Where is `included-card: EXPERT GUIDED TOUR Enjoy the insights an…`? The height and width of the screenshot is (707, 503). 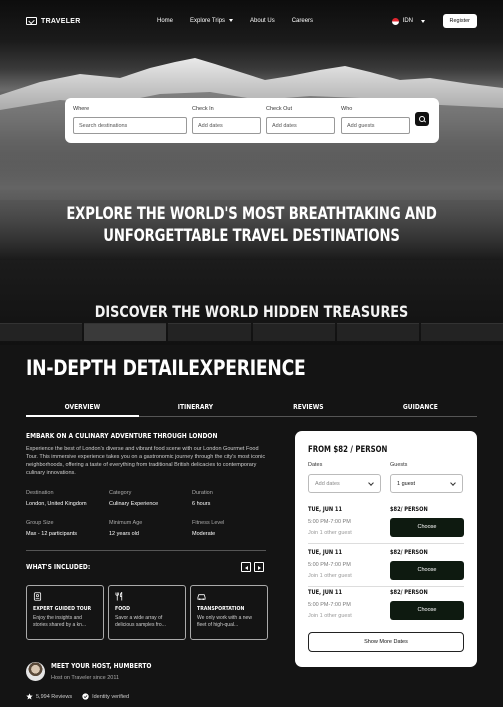
included-card: EXPERT GUIDED TOUR Enjoy the insights an… is located at coordinates (65, 612).